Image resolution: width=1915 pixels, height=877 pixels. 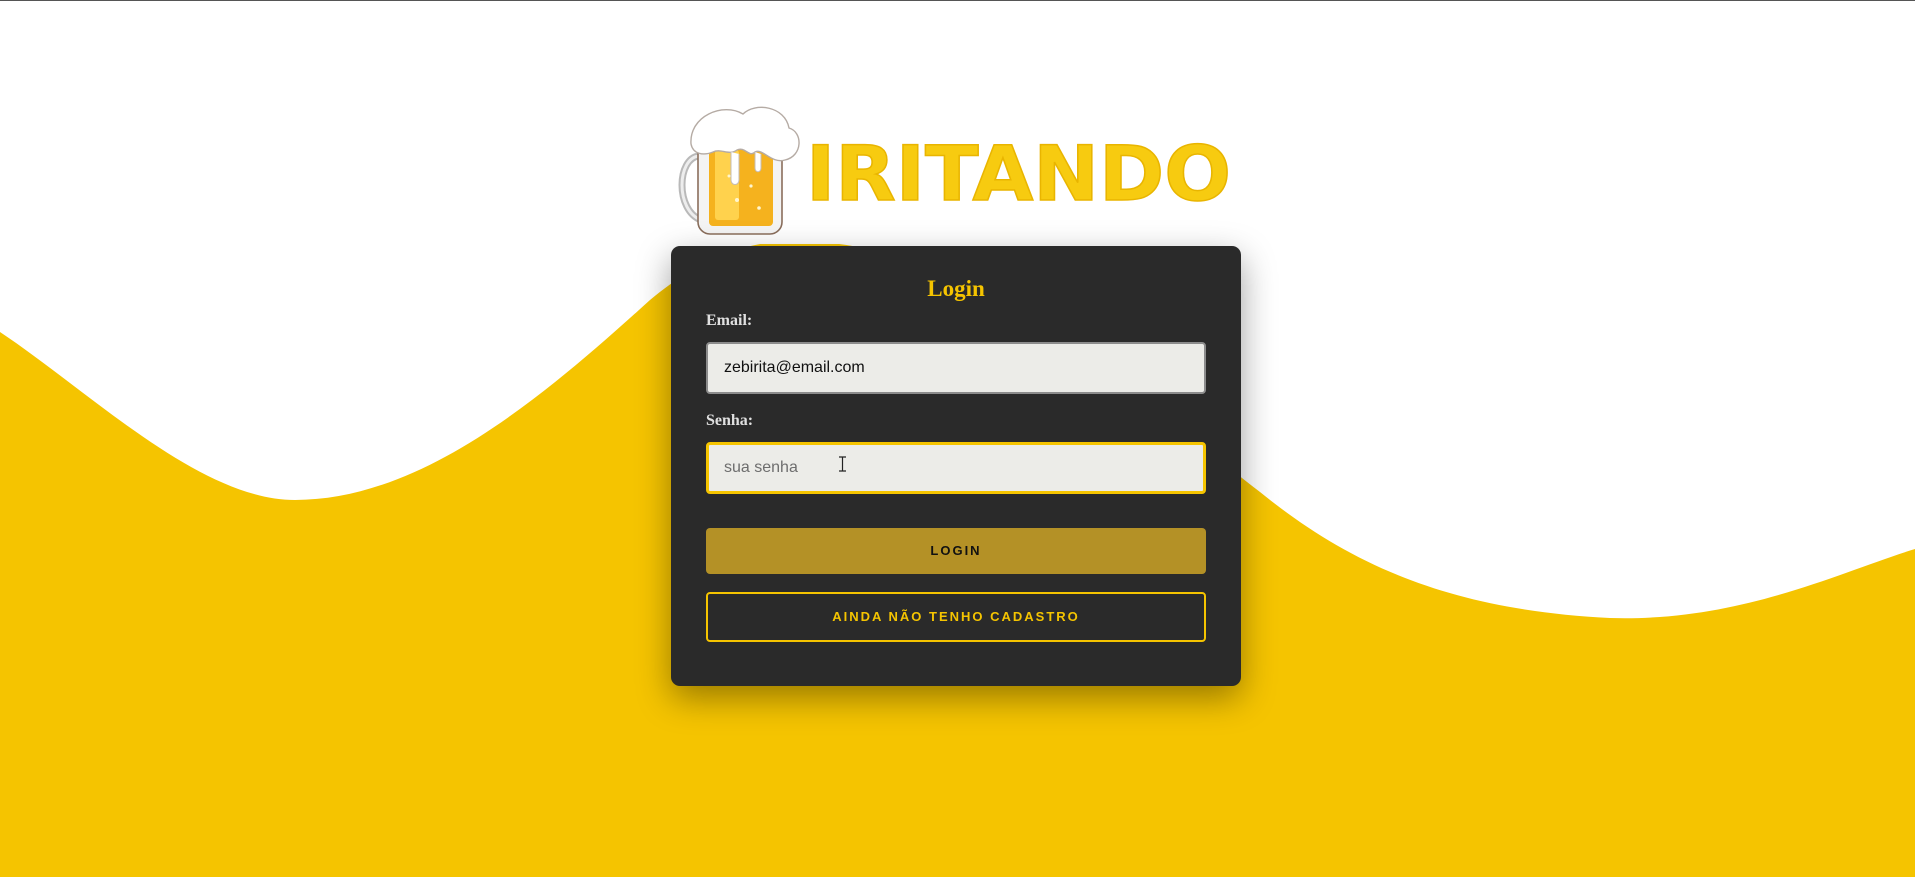 What do you see at coordinates (956, 617) in the screenshot?
I see `register-button: AINDA NÃO TENHO CADASTRO` at bounding box center [956, 617].